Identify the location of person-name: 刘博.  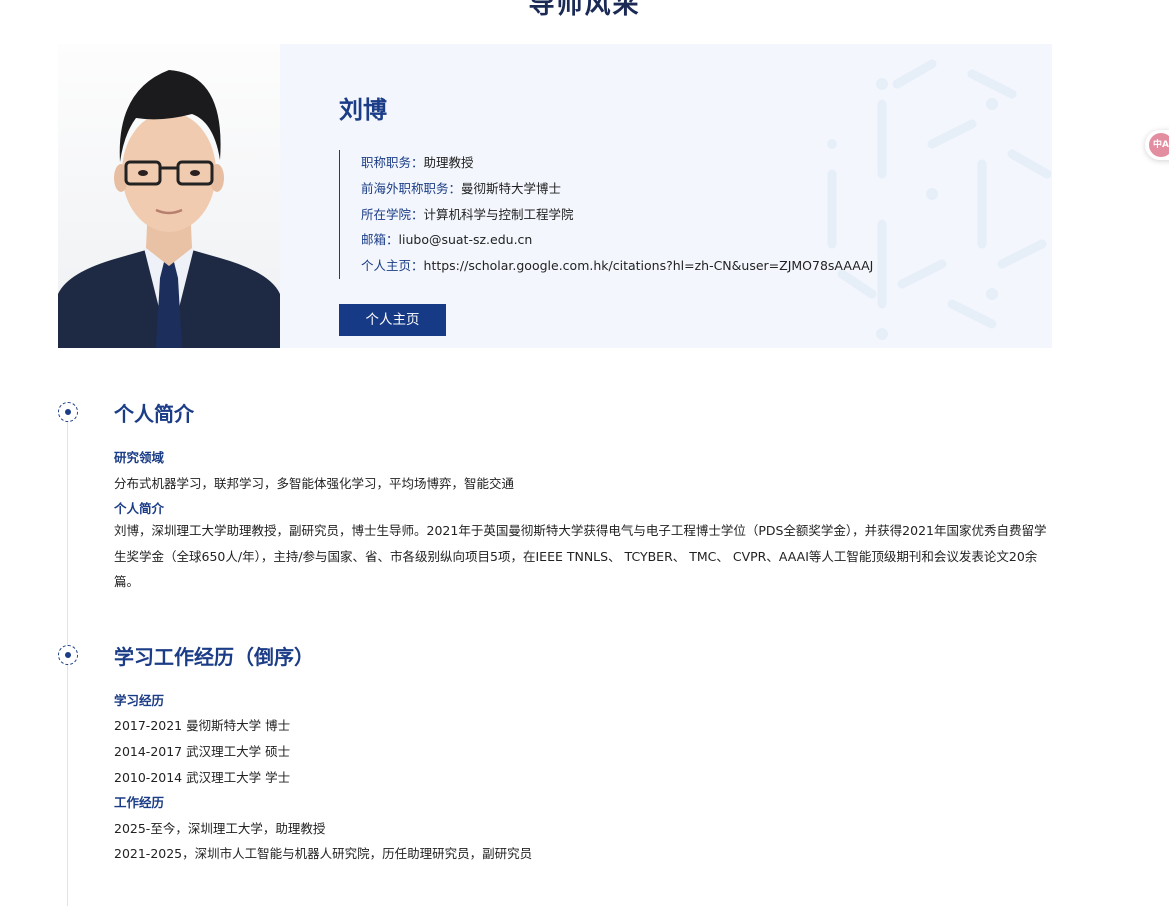
(363, 110).